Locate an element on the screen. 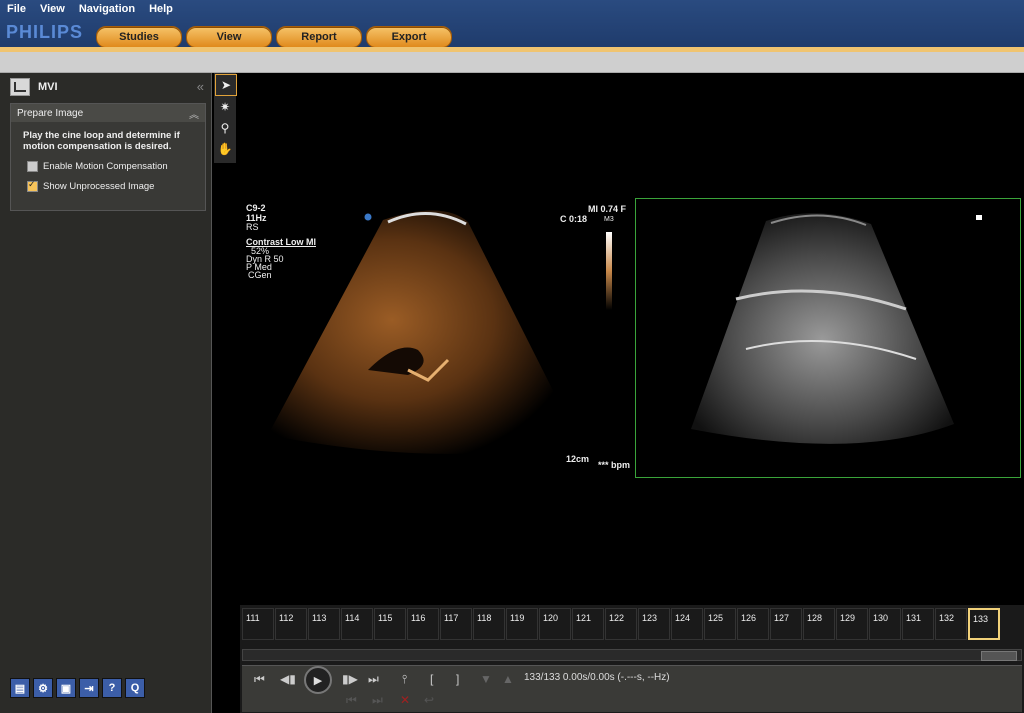 The width and height of the screenshot is (1024, 713). motion-compensation-row: Enable Motion Compensation is located at coordinates (108, 166).